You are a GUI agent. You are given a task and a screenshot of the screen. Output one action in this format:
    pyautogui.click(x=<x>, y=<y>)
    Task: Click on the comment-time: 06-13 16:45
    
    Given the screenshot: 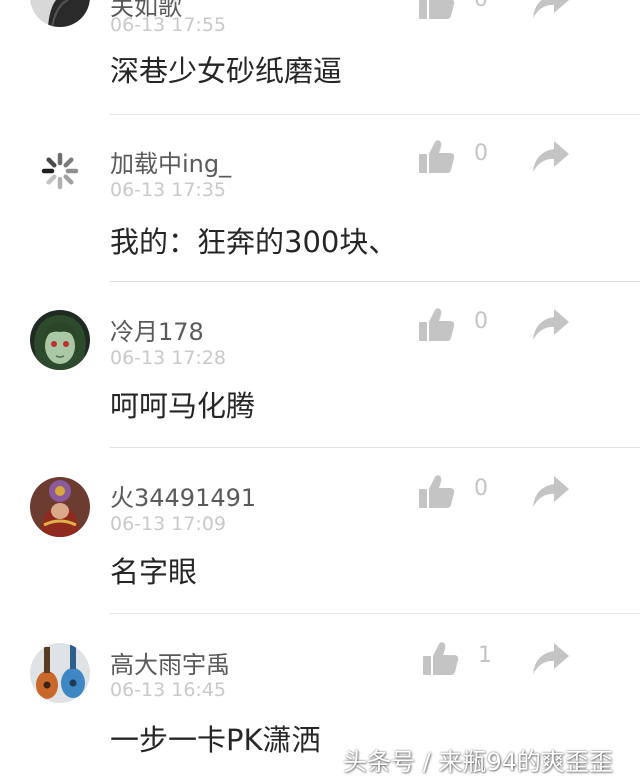 What is the action you would take?
    pyautogui.click(x=168, y=690)
    